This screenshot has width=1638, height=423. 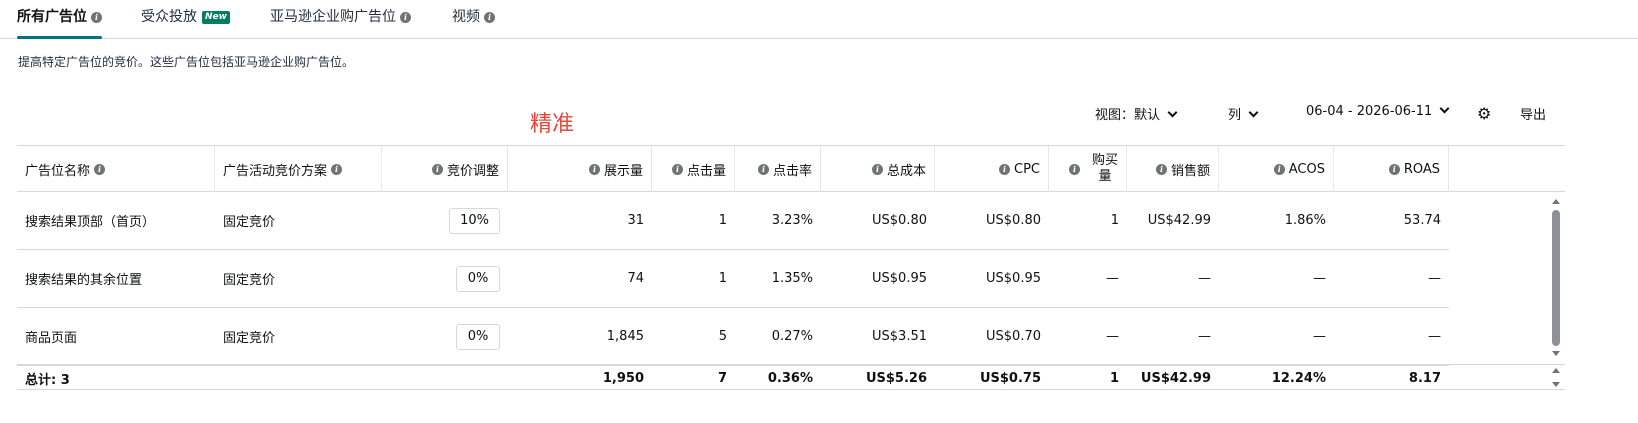 What do you see at coordinates (623, 171) in the screenshot?
I see `header-label: 展示量` at bounding box center [623, 171].